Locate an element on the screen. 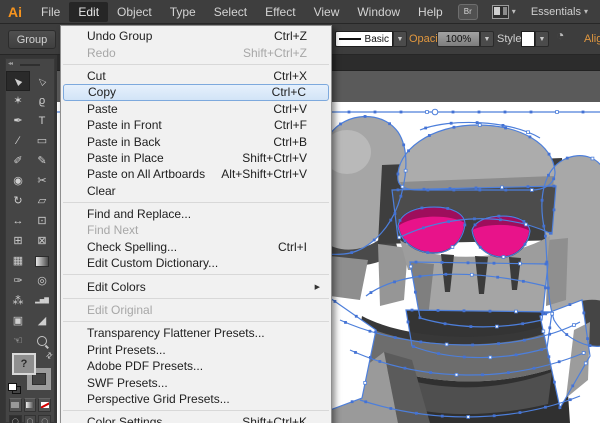 This screenshot has height=423, width=600. menu-item-label: Paste in Front is located at coordinates (124, 125).